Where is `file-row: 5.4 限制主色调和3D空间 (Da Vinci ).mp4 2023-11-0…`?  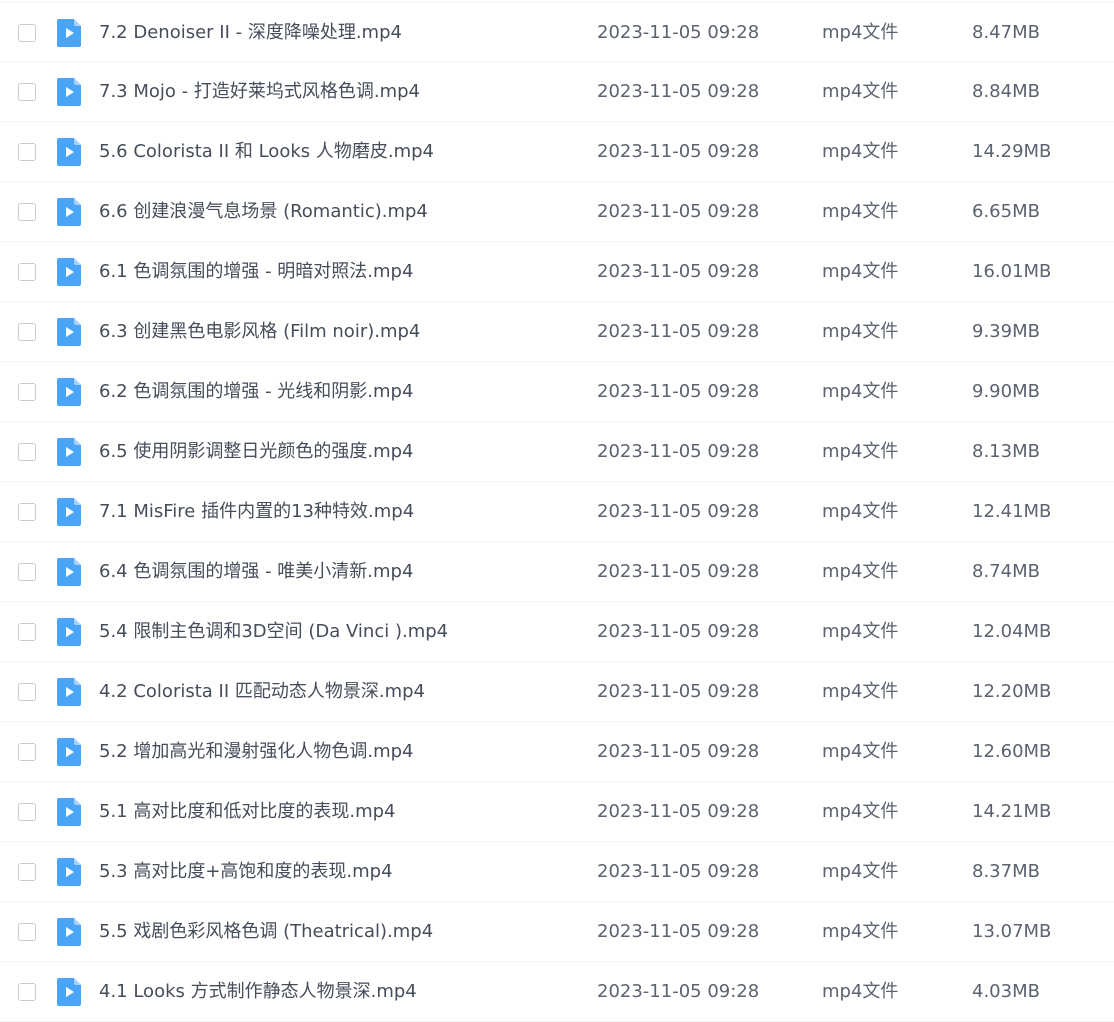 file-row: 5.4 限制主色调和3D空间 (Da Vinci ).mp4 2023-11-0… is located at coordinates (557, 632).